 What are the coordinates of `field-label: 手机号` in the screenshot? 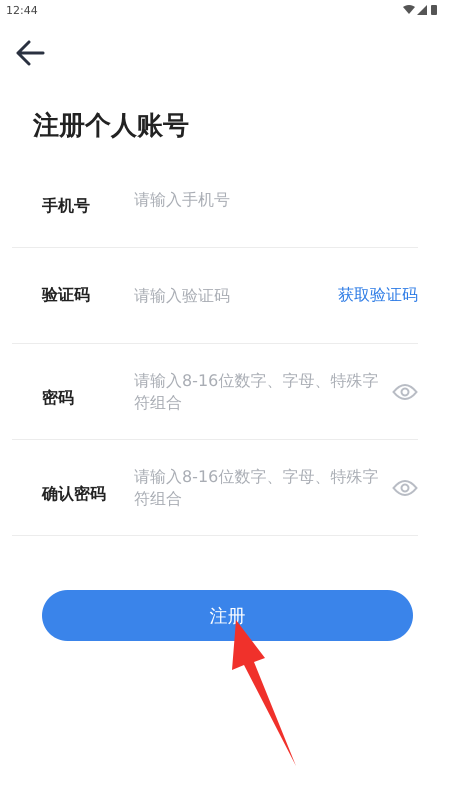 It's located at (66, 206).